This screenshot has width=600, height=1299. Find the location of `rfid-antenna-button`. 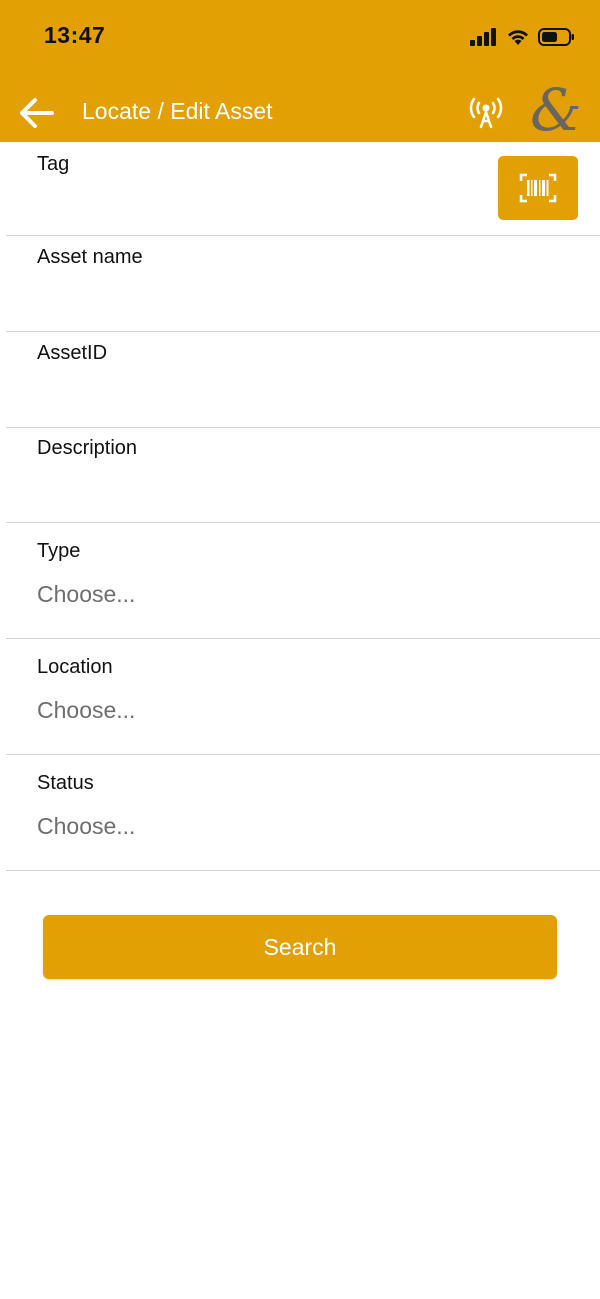

rfid-antenna-button is located at coordinates (486, 112).